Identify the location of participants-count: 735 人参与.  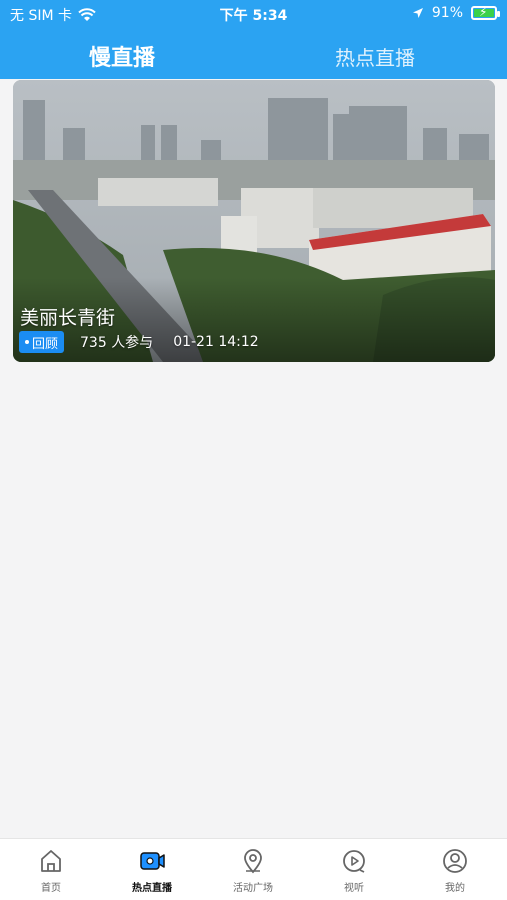
(117, 343).